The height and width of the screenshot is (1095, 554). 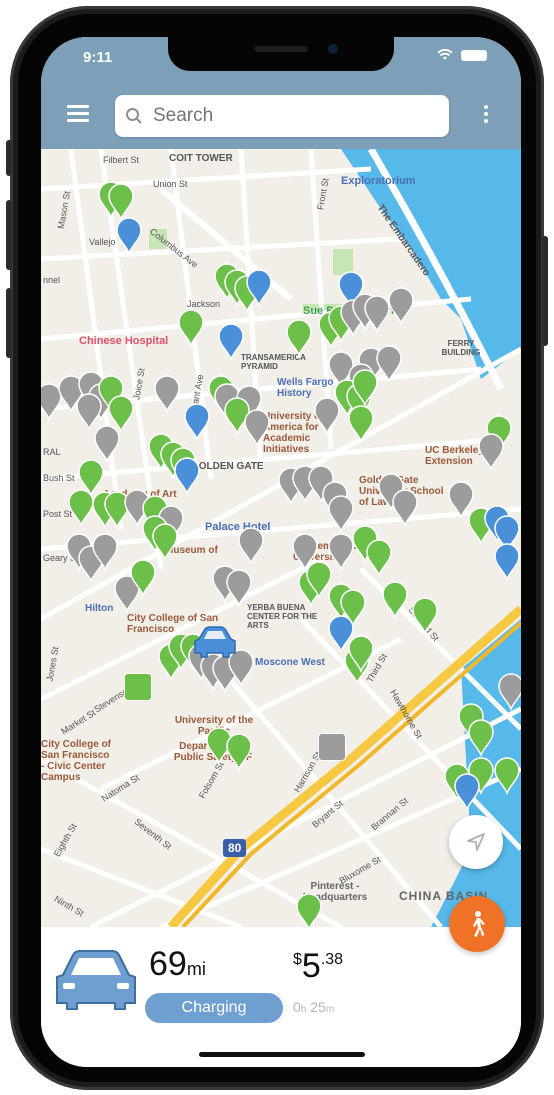 I want to click on home-indicator, so click(x=282, y=1054).